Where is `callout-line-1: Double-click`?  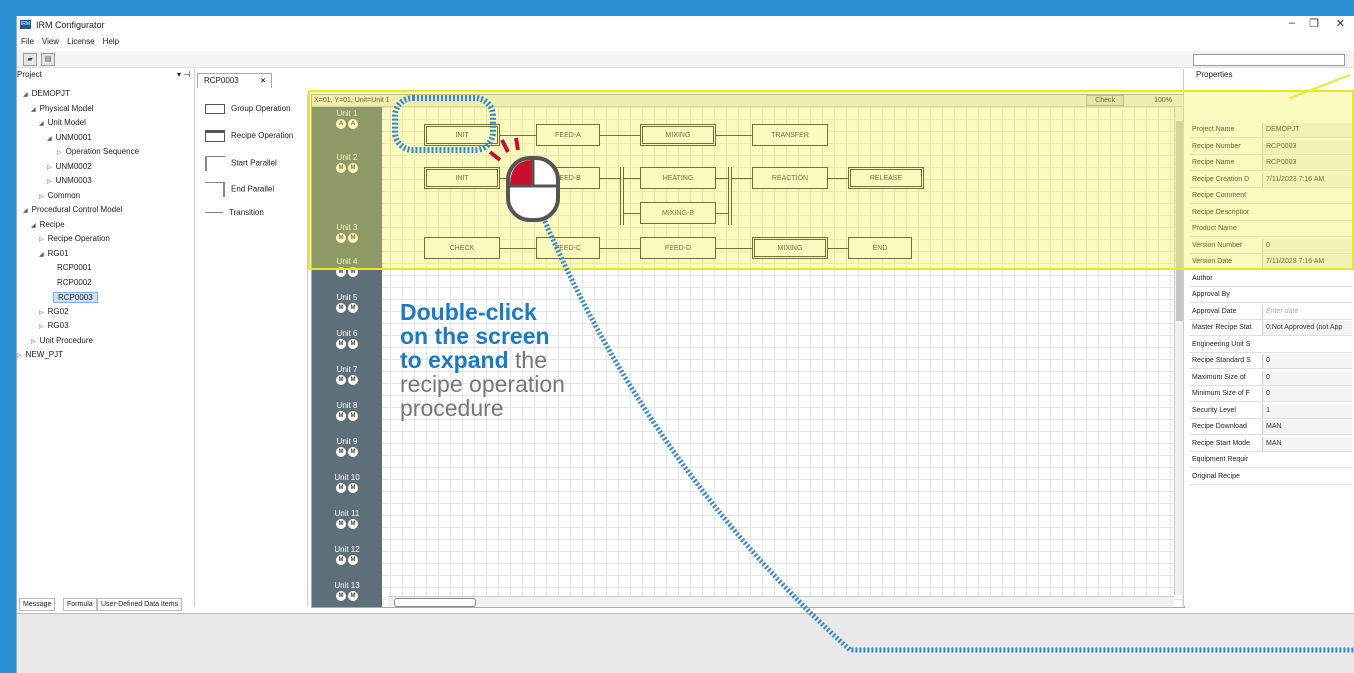 callout-line-1: Double-click is located at coordinates (468, 312).